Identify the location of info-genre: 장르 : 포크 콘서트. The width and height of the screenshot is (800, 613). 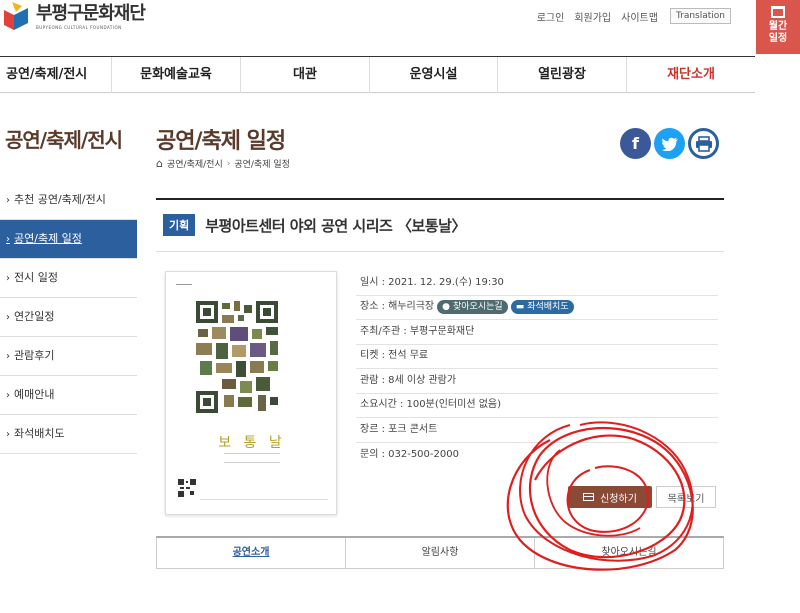
(399, 429).